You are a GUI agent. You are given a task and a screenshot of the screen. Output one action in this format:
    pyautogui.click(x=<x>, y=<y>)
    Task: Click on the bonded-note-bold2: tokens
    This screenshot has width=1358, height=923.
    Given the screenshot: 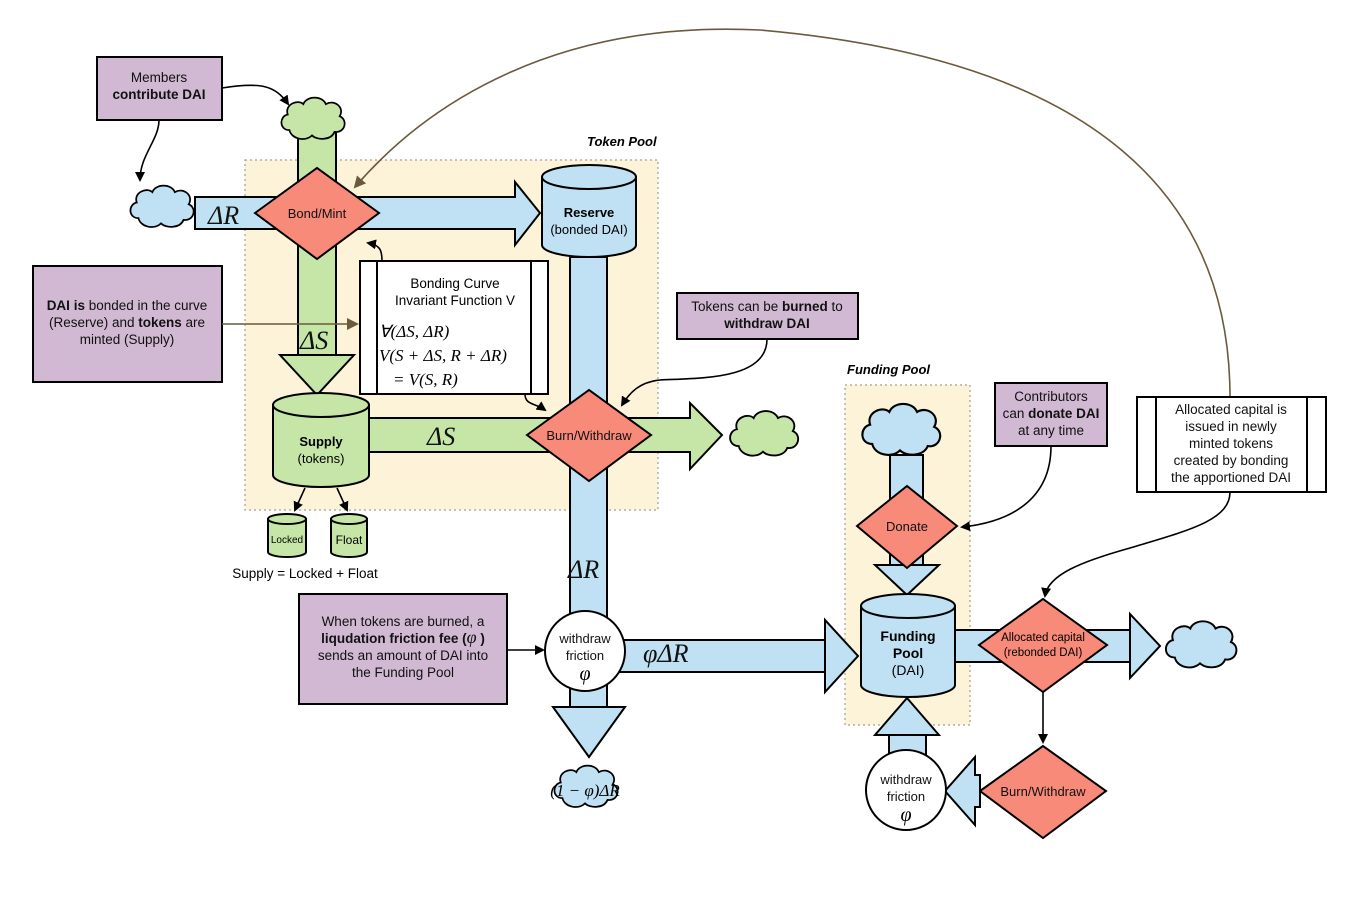 What is the action you would take?
    pyautogui.click(x=160, y=322)
    